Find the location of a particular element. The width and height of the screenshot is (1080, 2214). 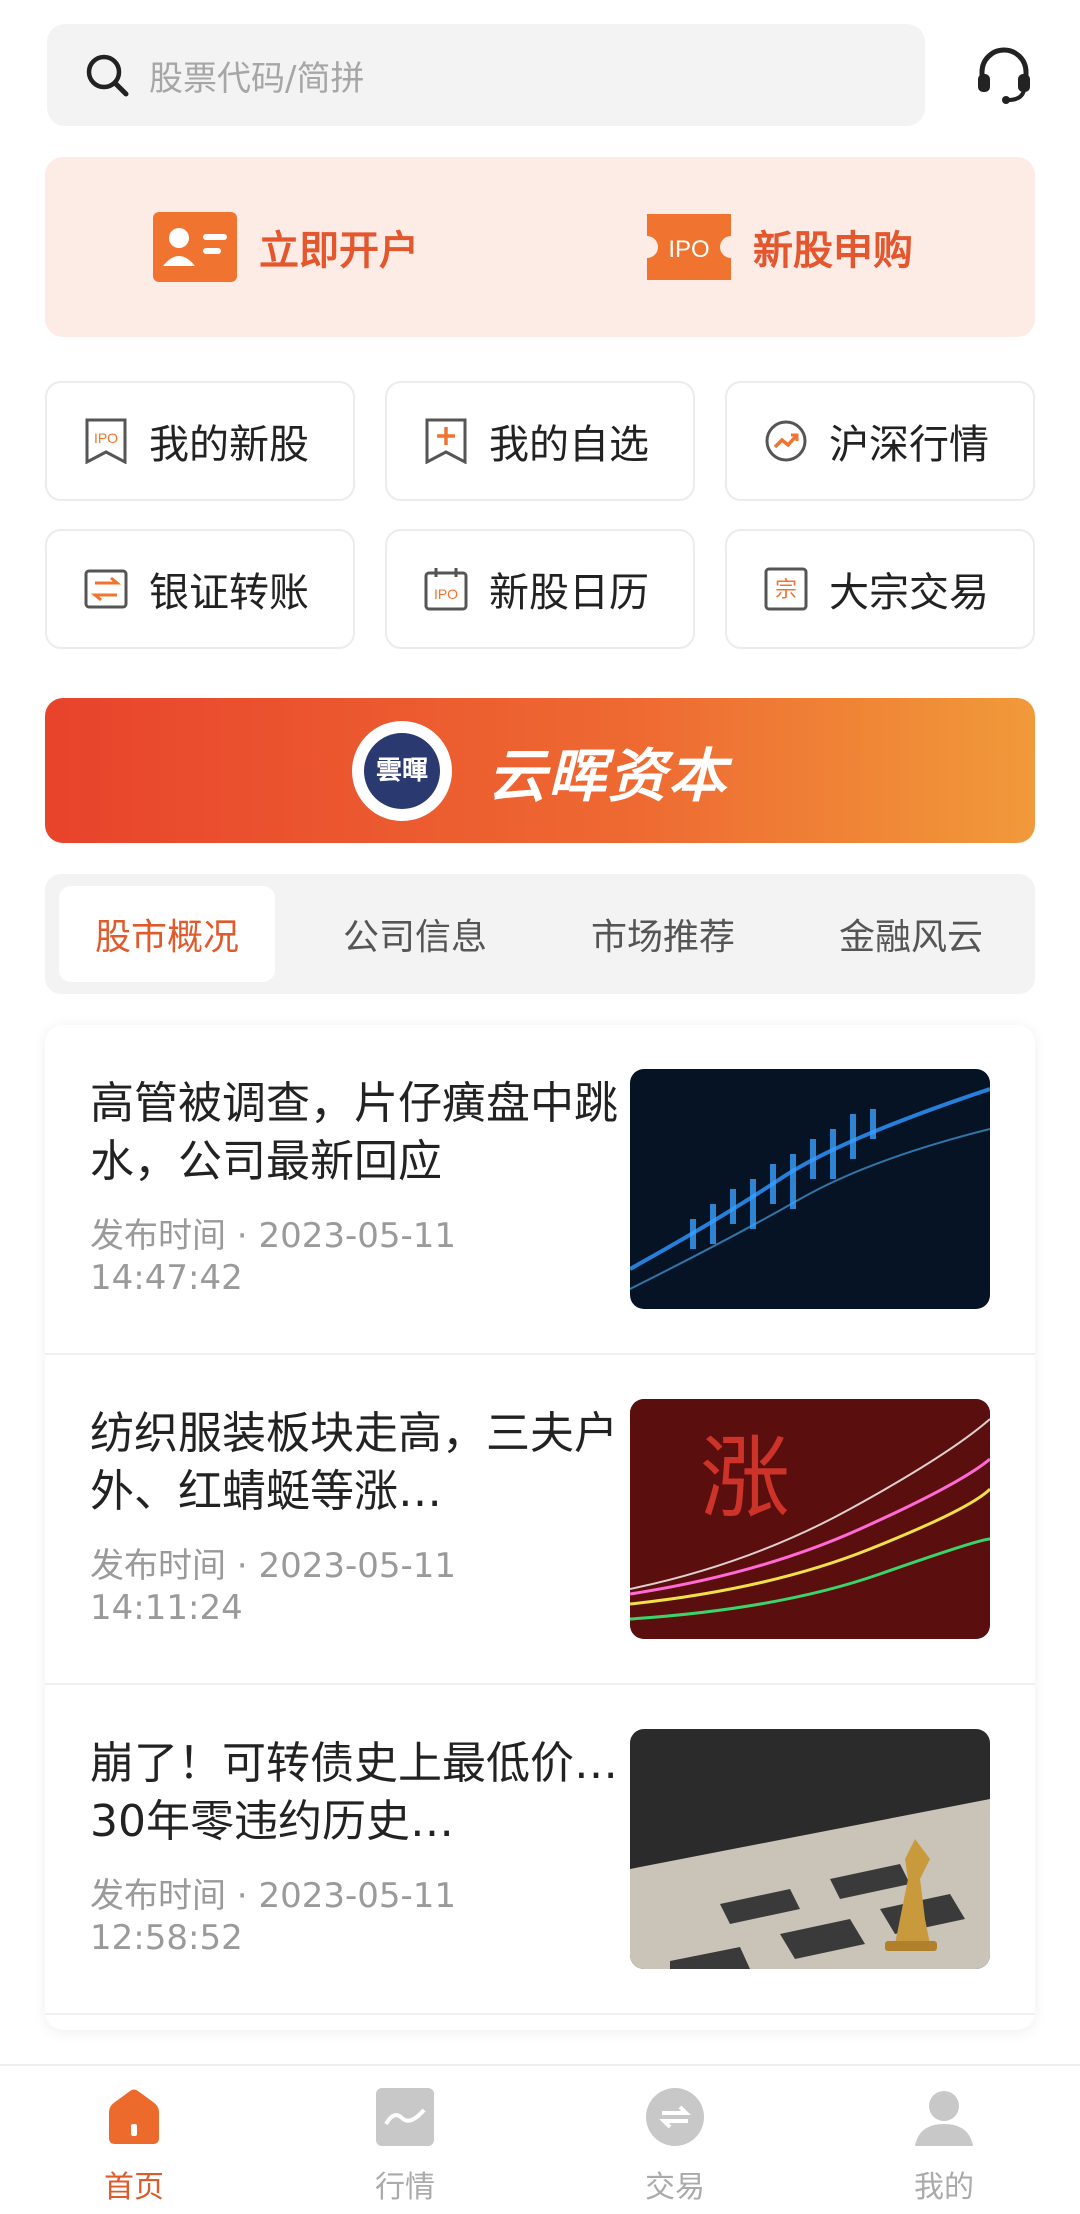

news-meta: 发布时间 · 2023-05-11 12:58:52 is located at coordinates (273, 1917).